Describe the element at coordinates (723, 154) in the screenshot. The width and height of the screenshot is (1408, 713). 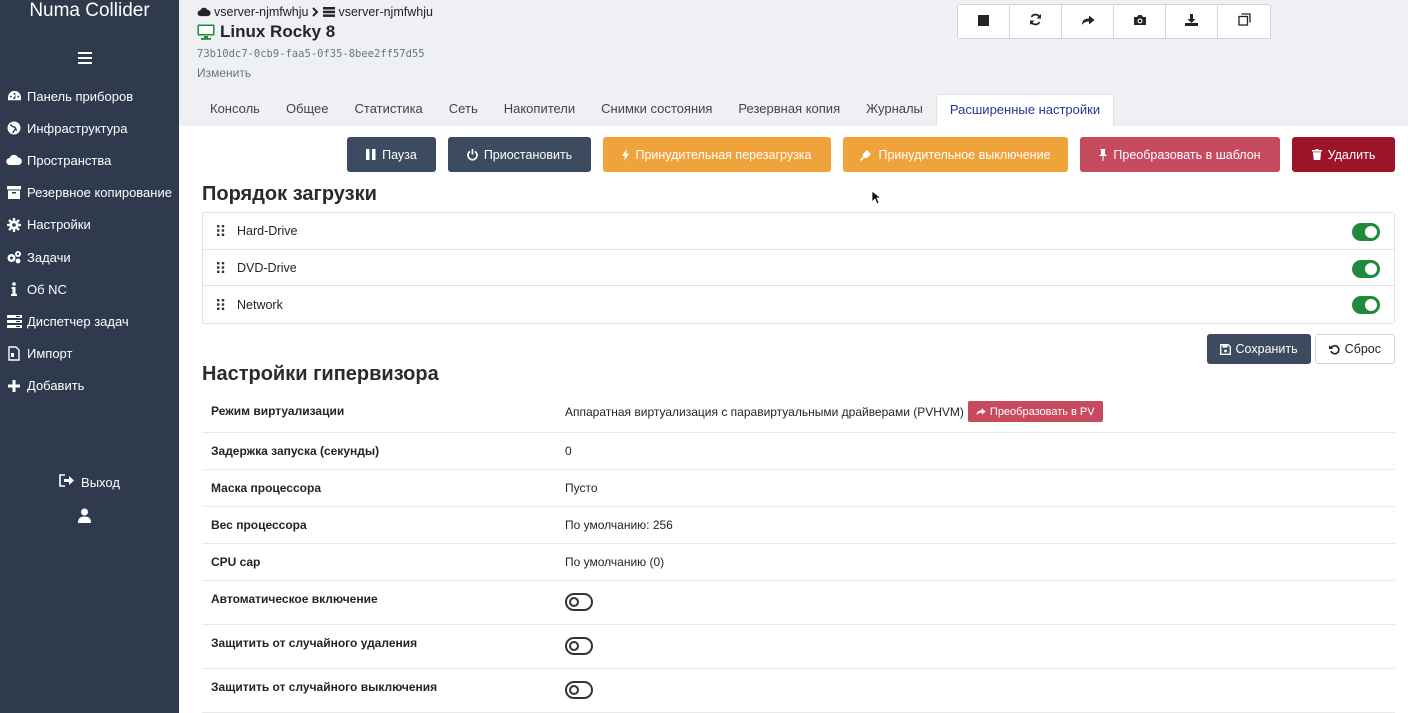
I see `force-reboot-label: Принудительная перезагрузка` at that location.